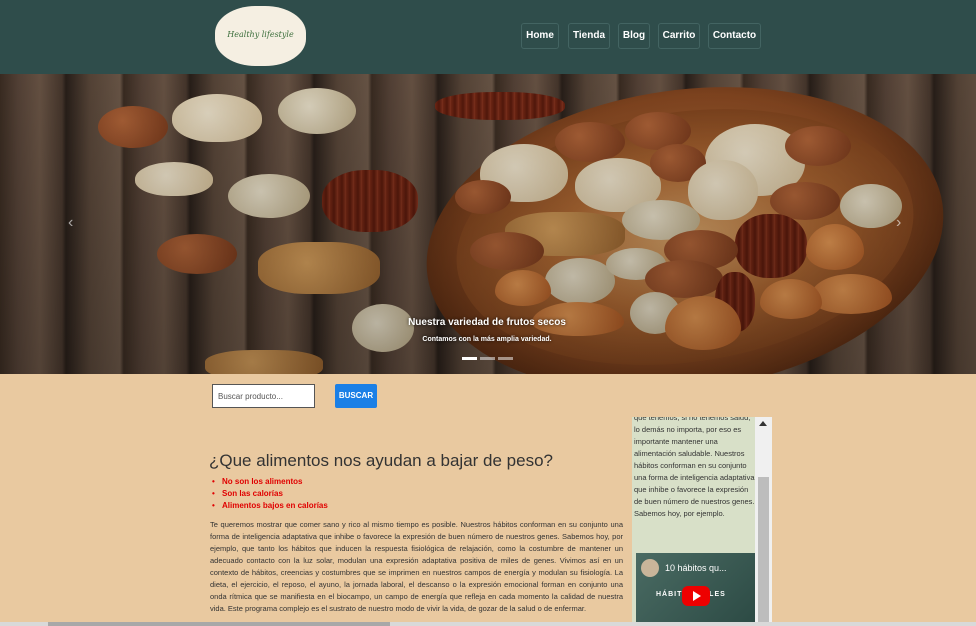  What do you see at coordinates (734, 36) in the screenshot?
I see `nav-contacto: Contacto` at bounding box center [734, 36].